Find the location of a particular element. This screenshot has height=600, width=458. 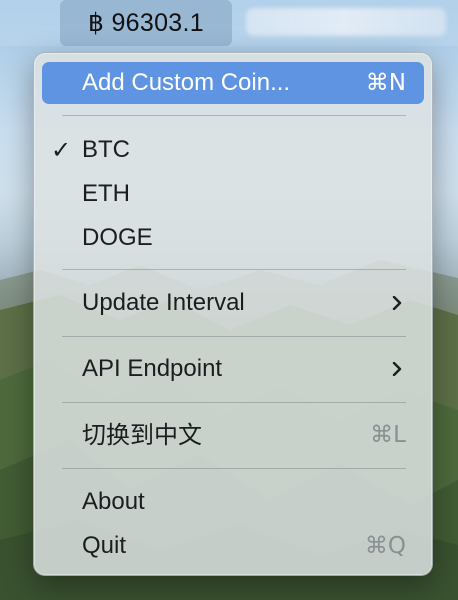

add-custom-coin-shortcut: ⌘N is located at coordinates (385, 83).